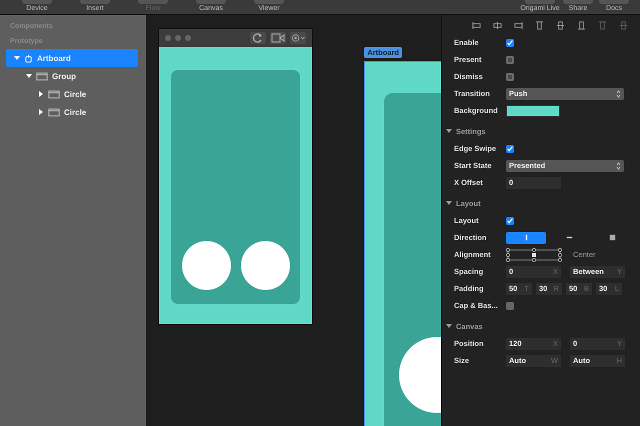  I want to click on color-swatch, so click(533, 110).